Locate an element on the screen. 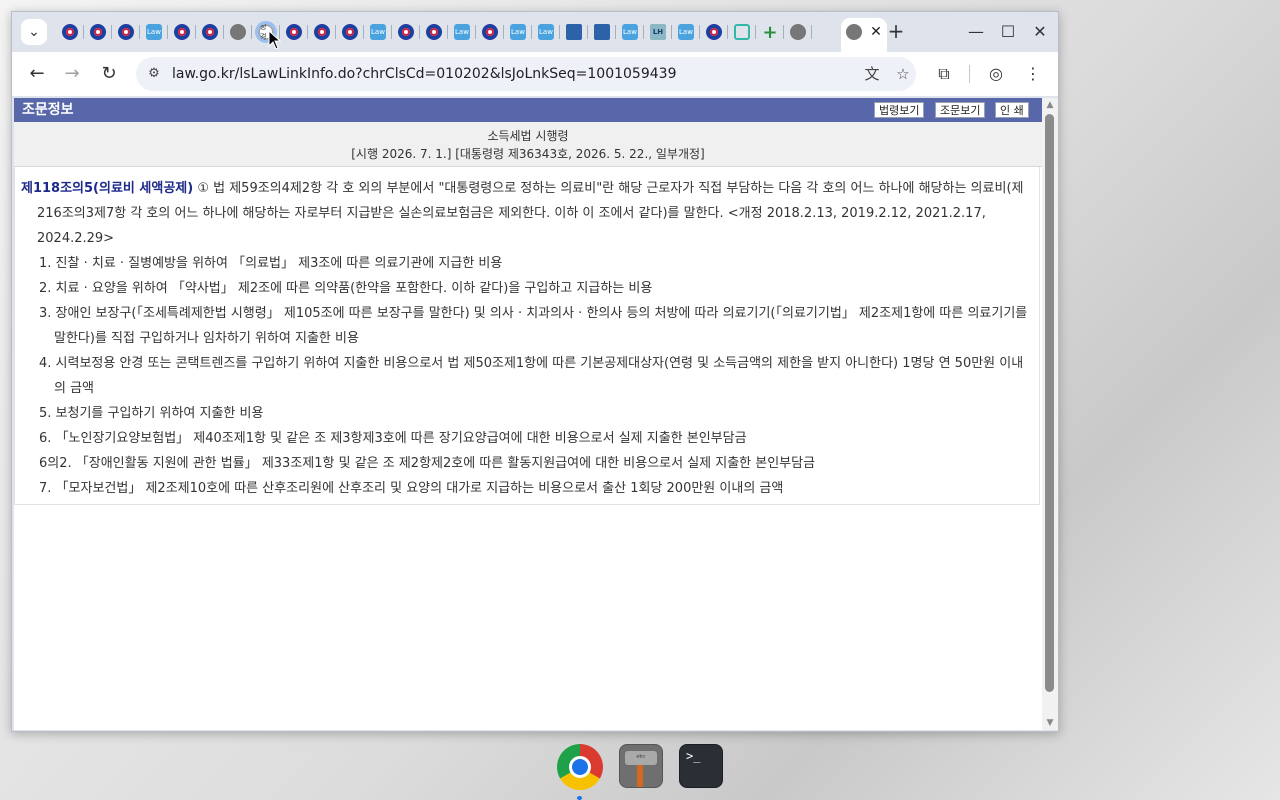 This screenshot has width=1280, height=800. profile-icon: ◎ is located at coordinates (996, 74).